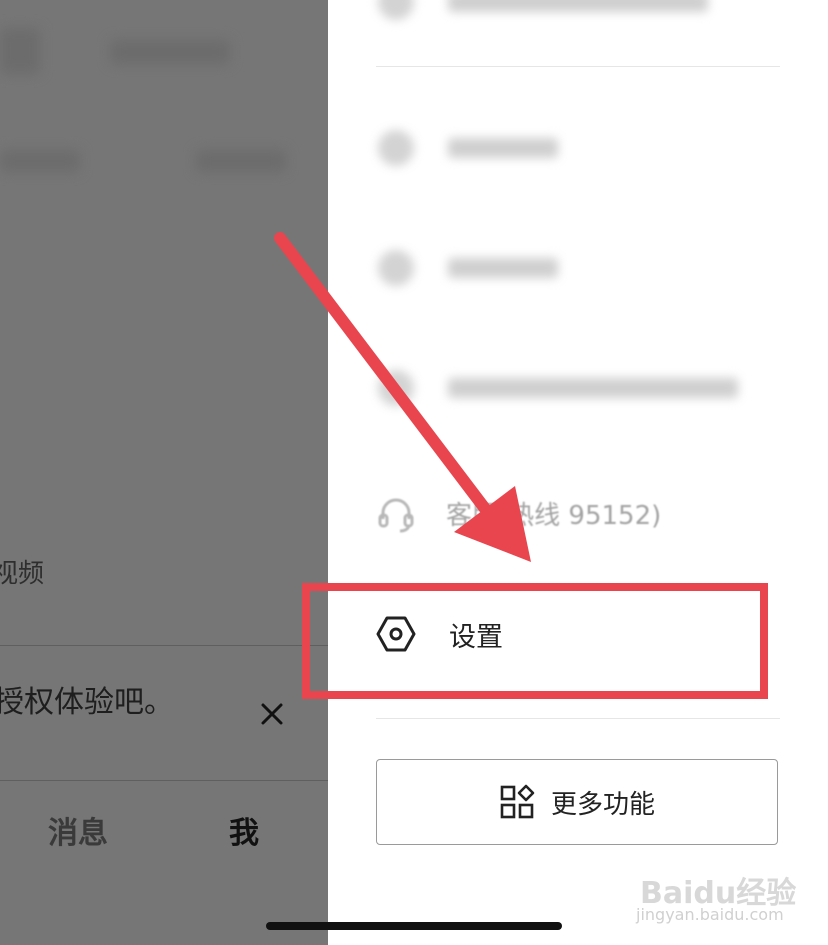  What do you see at coordinates (40, 161) in the screenshot?
I see `filter-left-blurred` at bounding box center [40, 161].